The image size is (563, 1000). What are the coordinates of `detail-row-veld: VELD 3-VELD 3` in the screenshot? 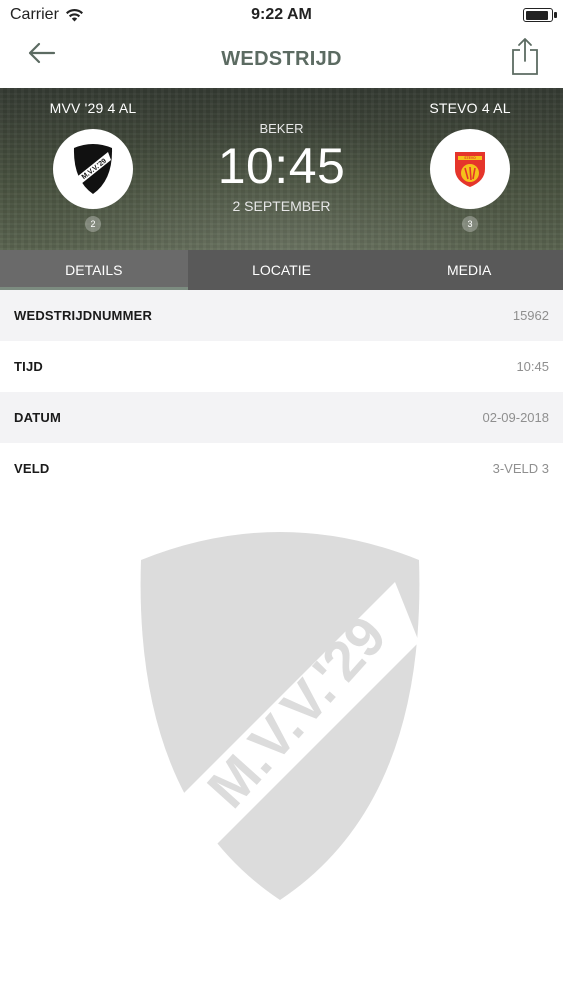 It's located at (281, 468).